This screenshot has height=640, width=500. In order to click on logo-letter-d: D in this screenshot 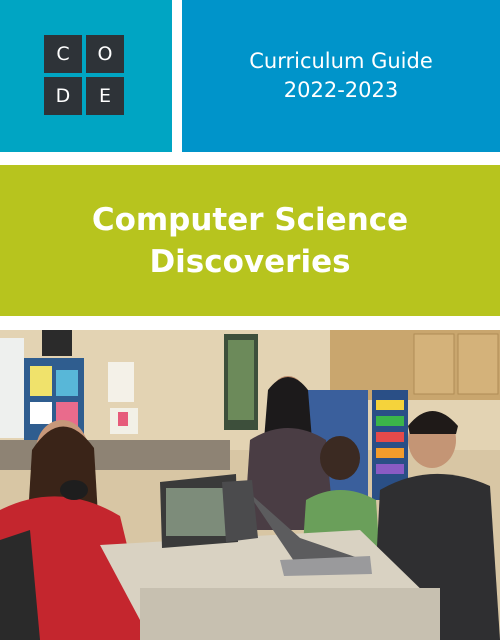, I will do `click(63, 96)`.